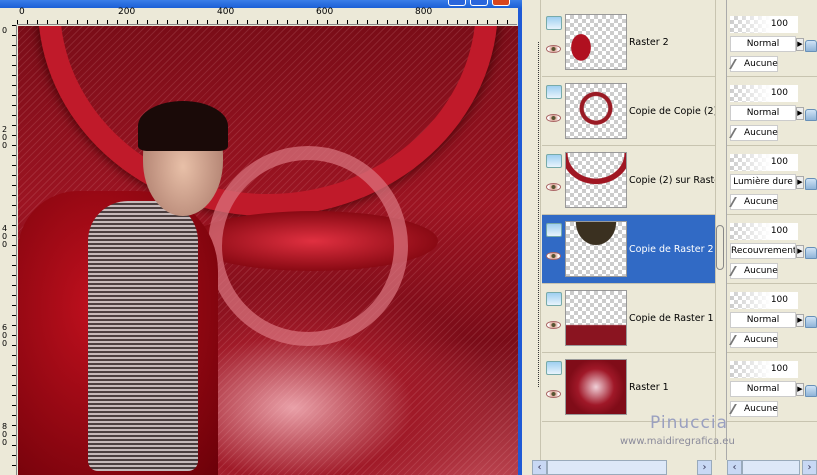  Describe the element at coordinates (720, 247) in the screenshot. I see `splitter-grip` at that location.